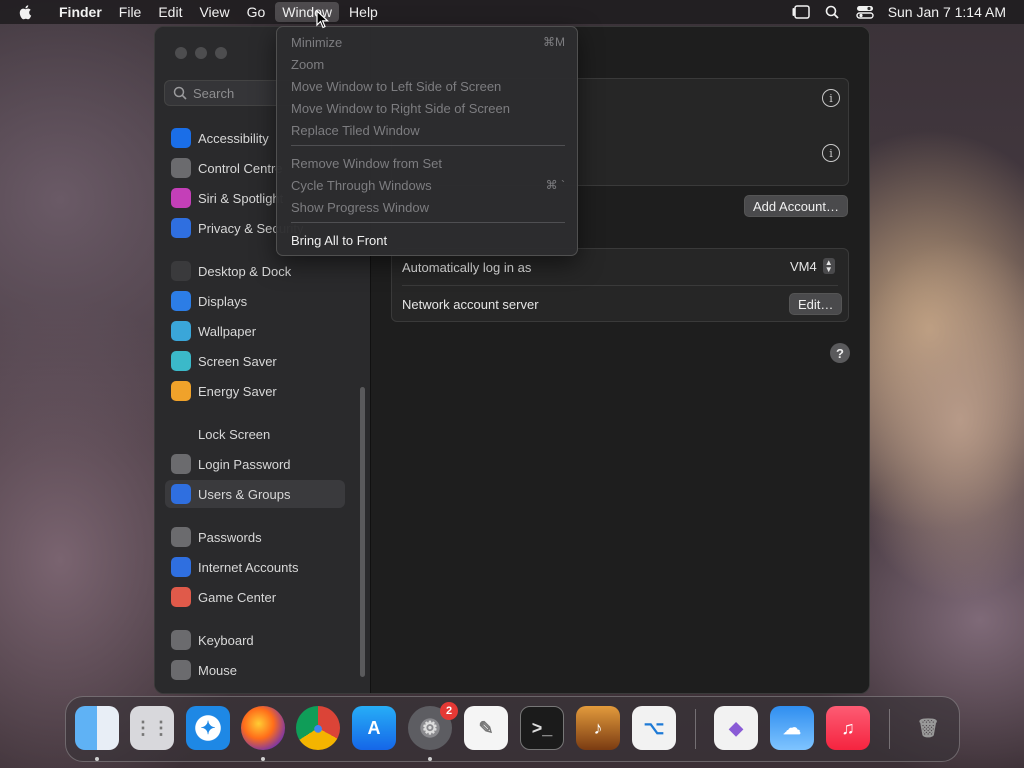 The width and height of the screenshot is (1024, 768). I want to click on sidebar-item-label: Lock Screen, so click(234, 434).